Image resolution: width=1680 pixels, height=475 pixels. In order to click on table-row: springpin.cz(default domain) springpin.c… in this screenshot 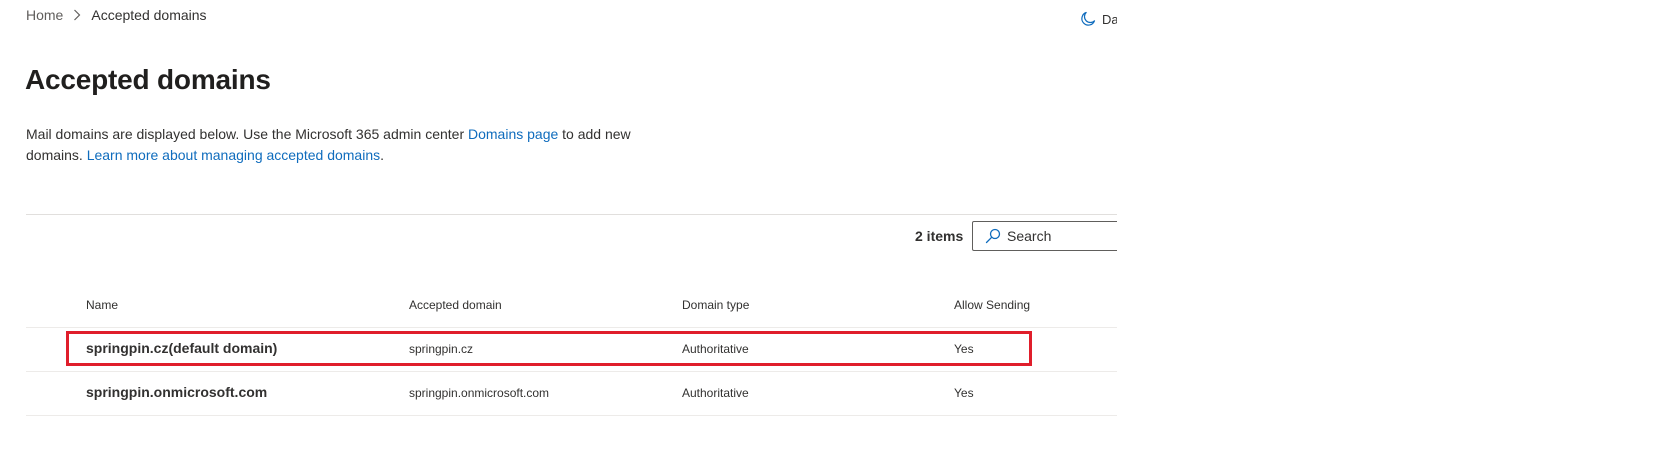, I will do `click(571, 350)`.